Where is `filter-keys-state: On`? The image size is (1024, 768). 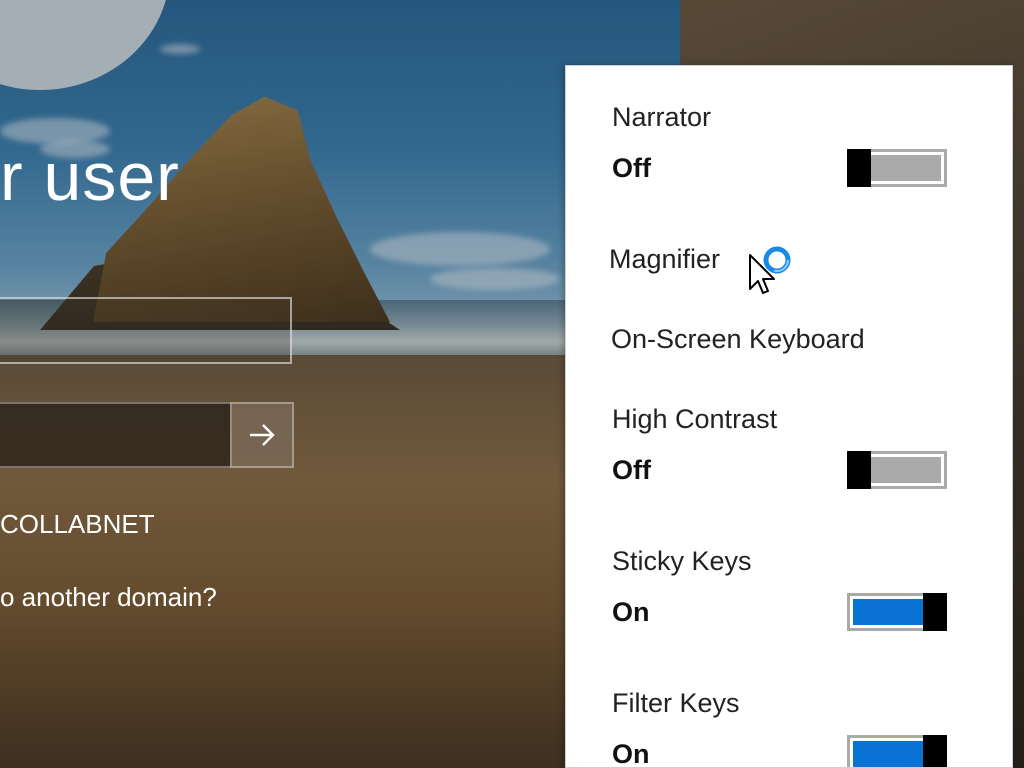
filter-keys-state: On is located at coordinates (631, 753).